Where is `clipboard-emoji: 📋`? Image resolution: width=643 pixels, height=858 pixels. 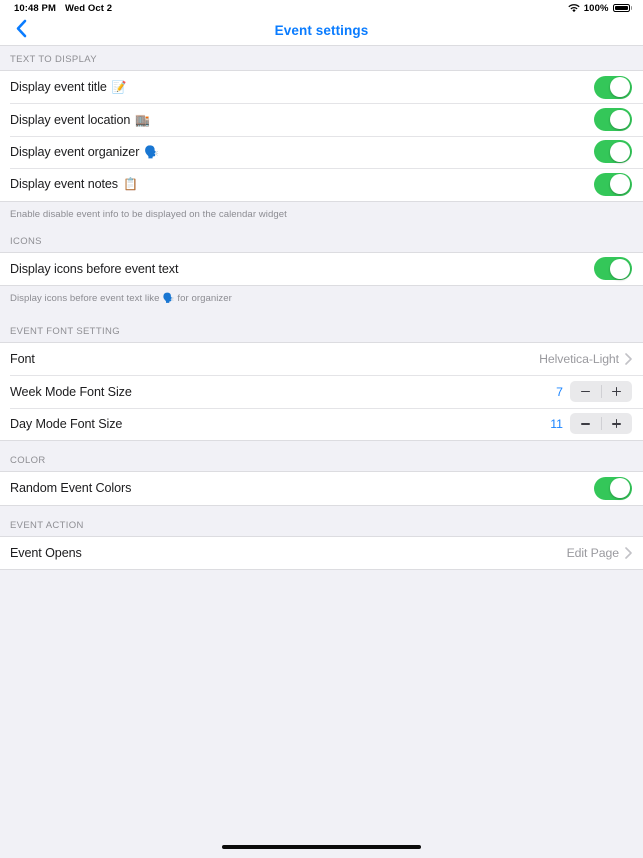 clipboard-emoji: 📋 is located at coordinates (130, 184).